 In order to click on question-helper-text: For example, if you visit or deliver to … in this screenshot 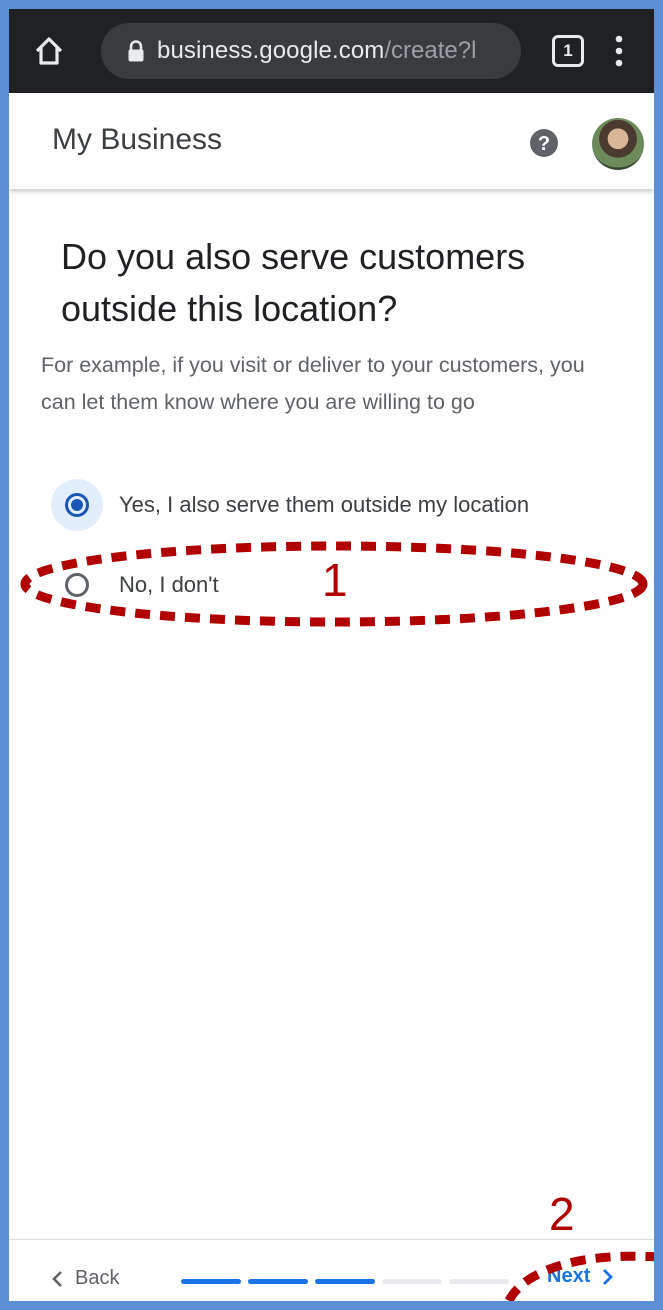, I will do `click(313, 383)`.